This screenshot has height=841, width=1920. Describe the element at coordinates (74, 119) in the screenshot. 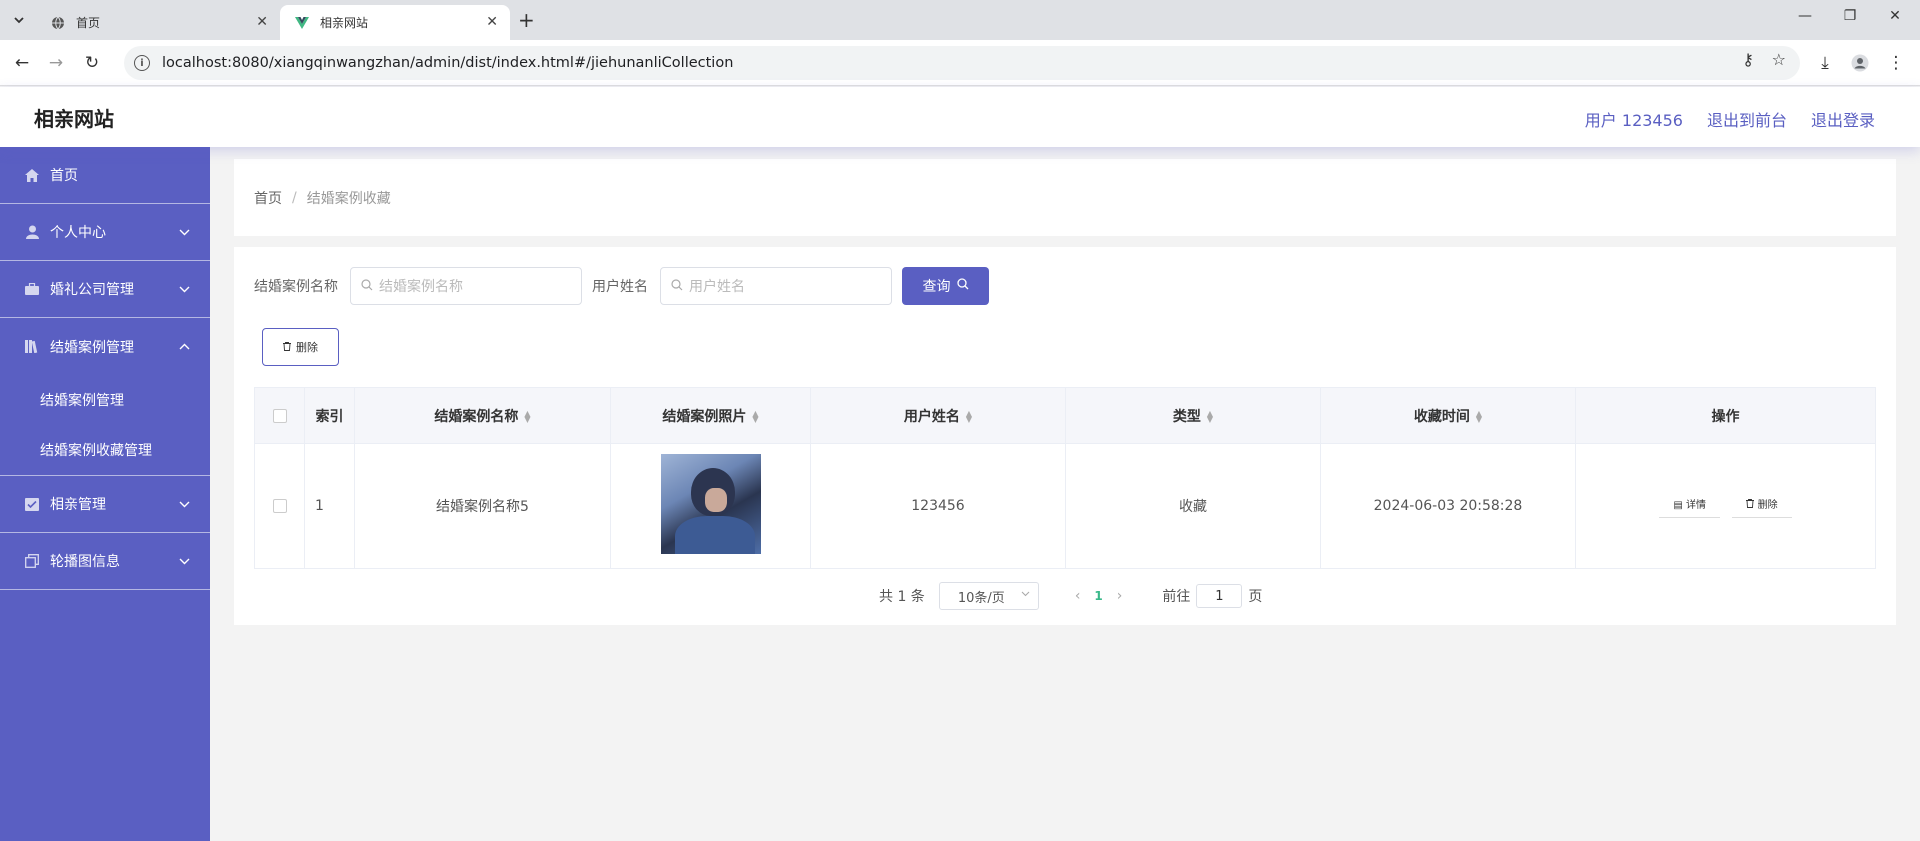

I see `site-title: 相亲网站` at that location.